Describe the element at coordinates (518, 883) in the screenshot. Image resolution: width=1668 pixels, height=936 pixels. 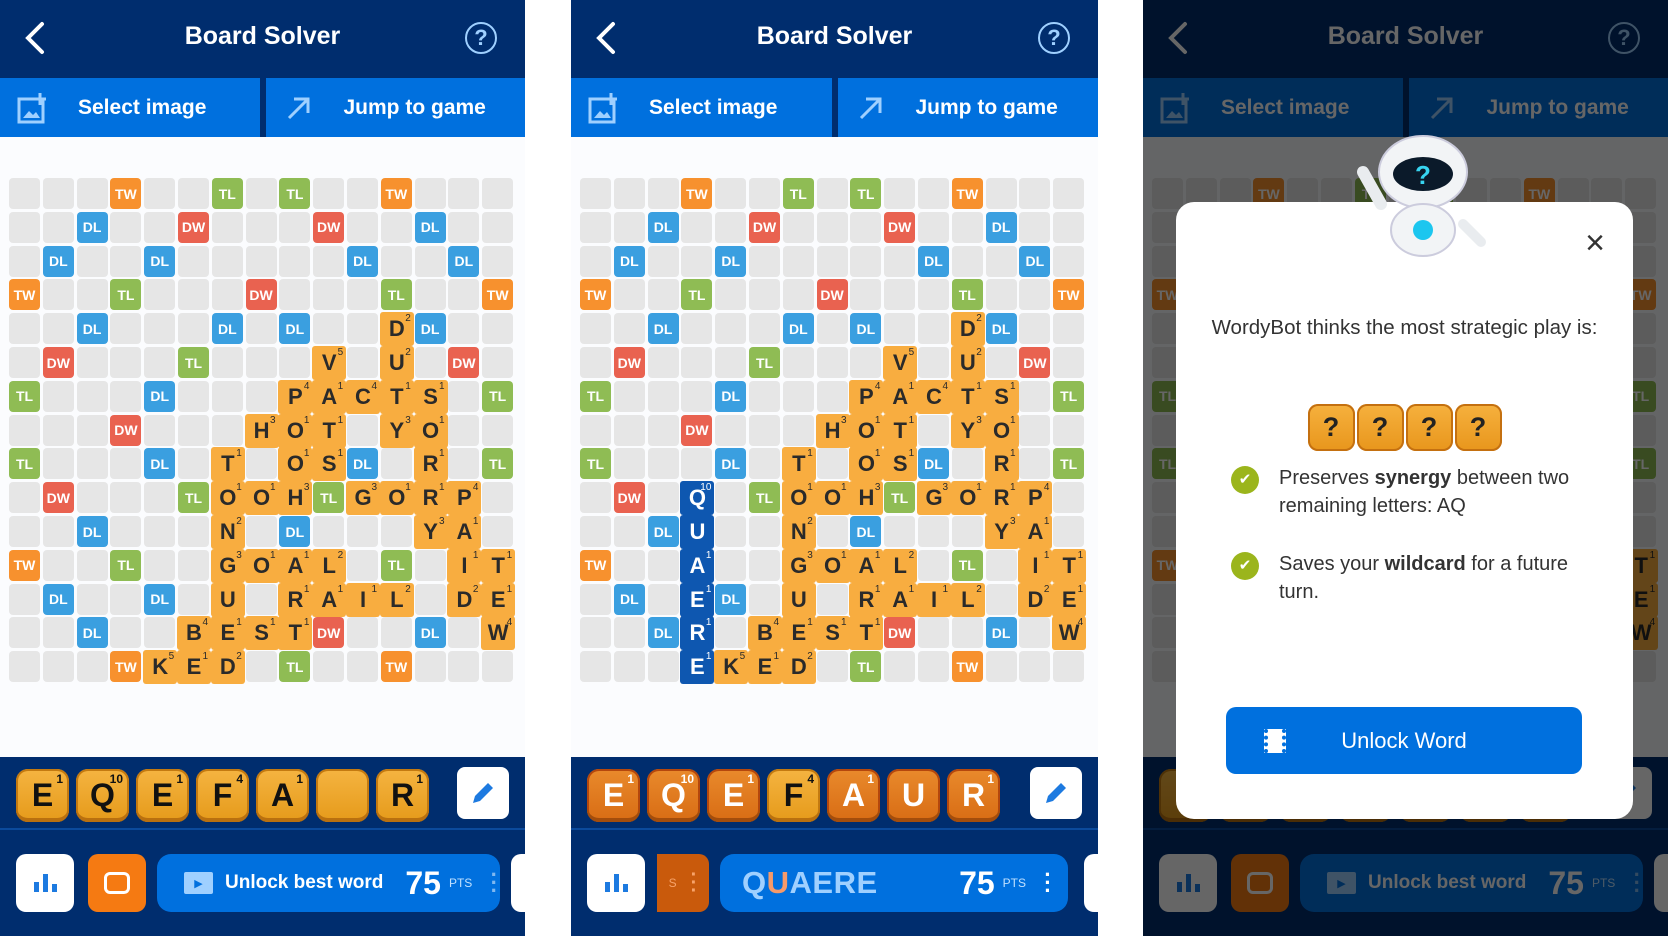
I see `next-card-edge` at that location.